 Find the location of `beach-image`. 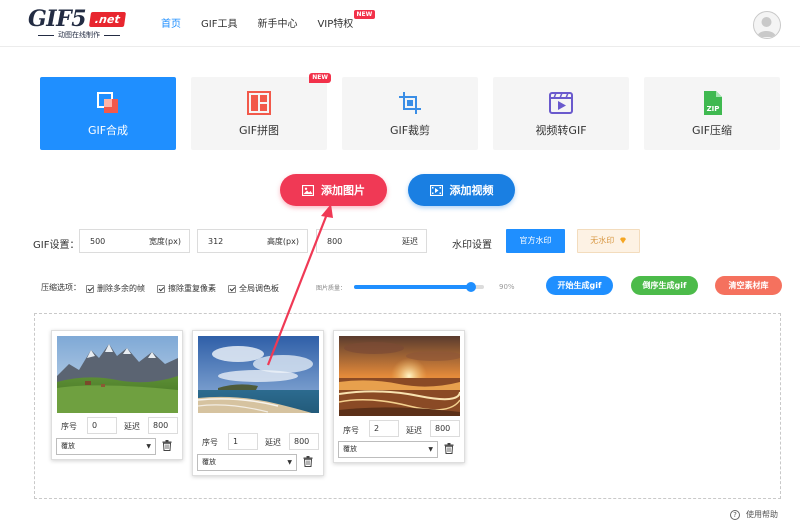

beach-image is located at coordinates (258, 374).